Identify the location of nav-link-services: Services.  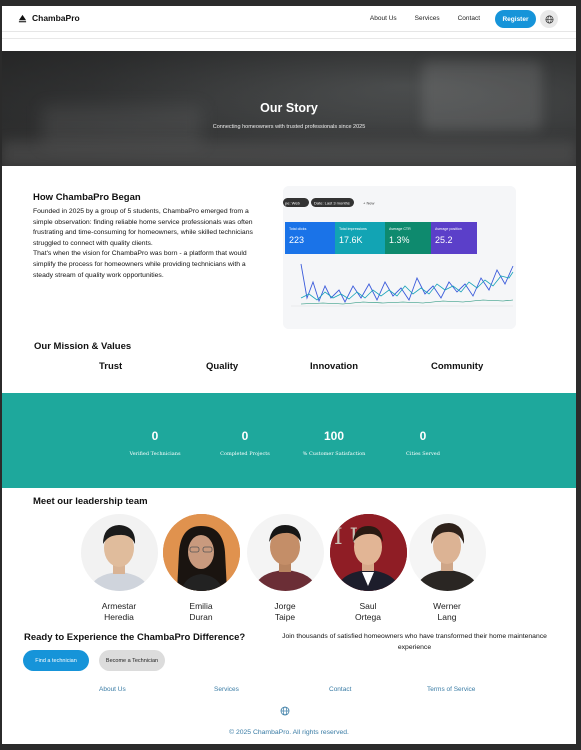
(427, 18).